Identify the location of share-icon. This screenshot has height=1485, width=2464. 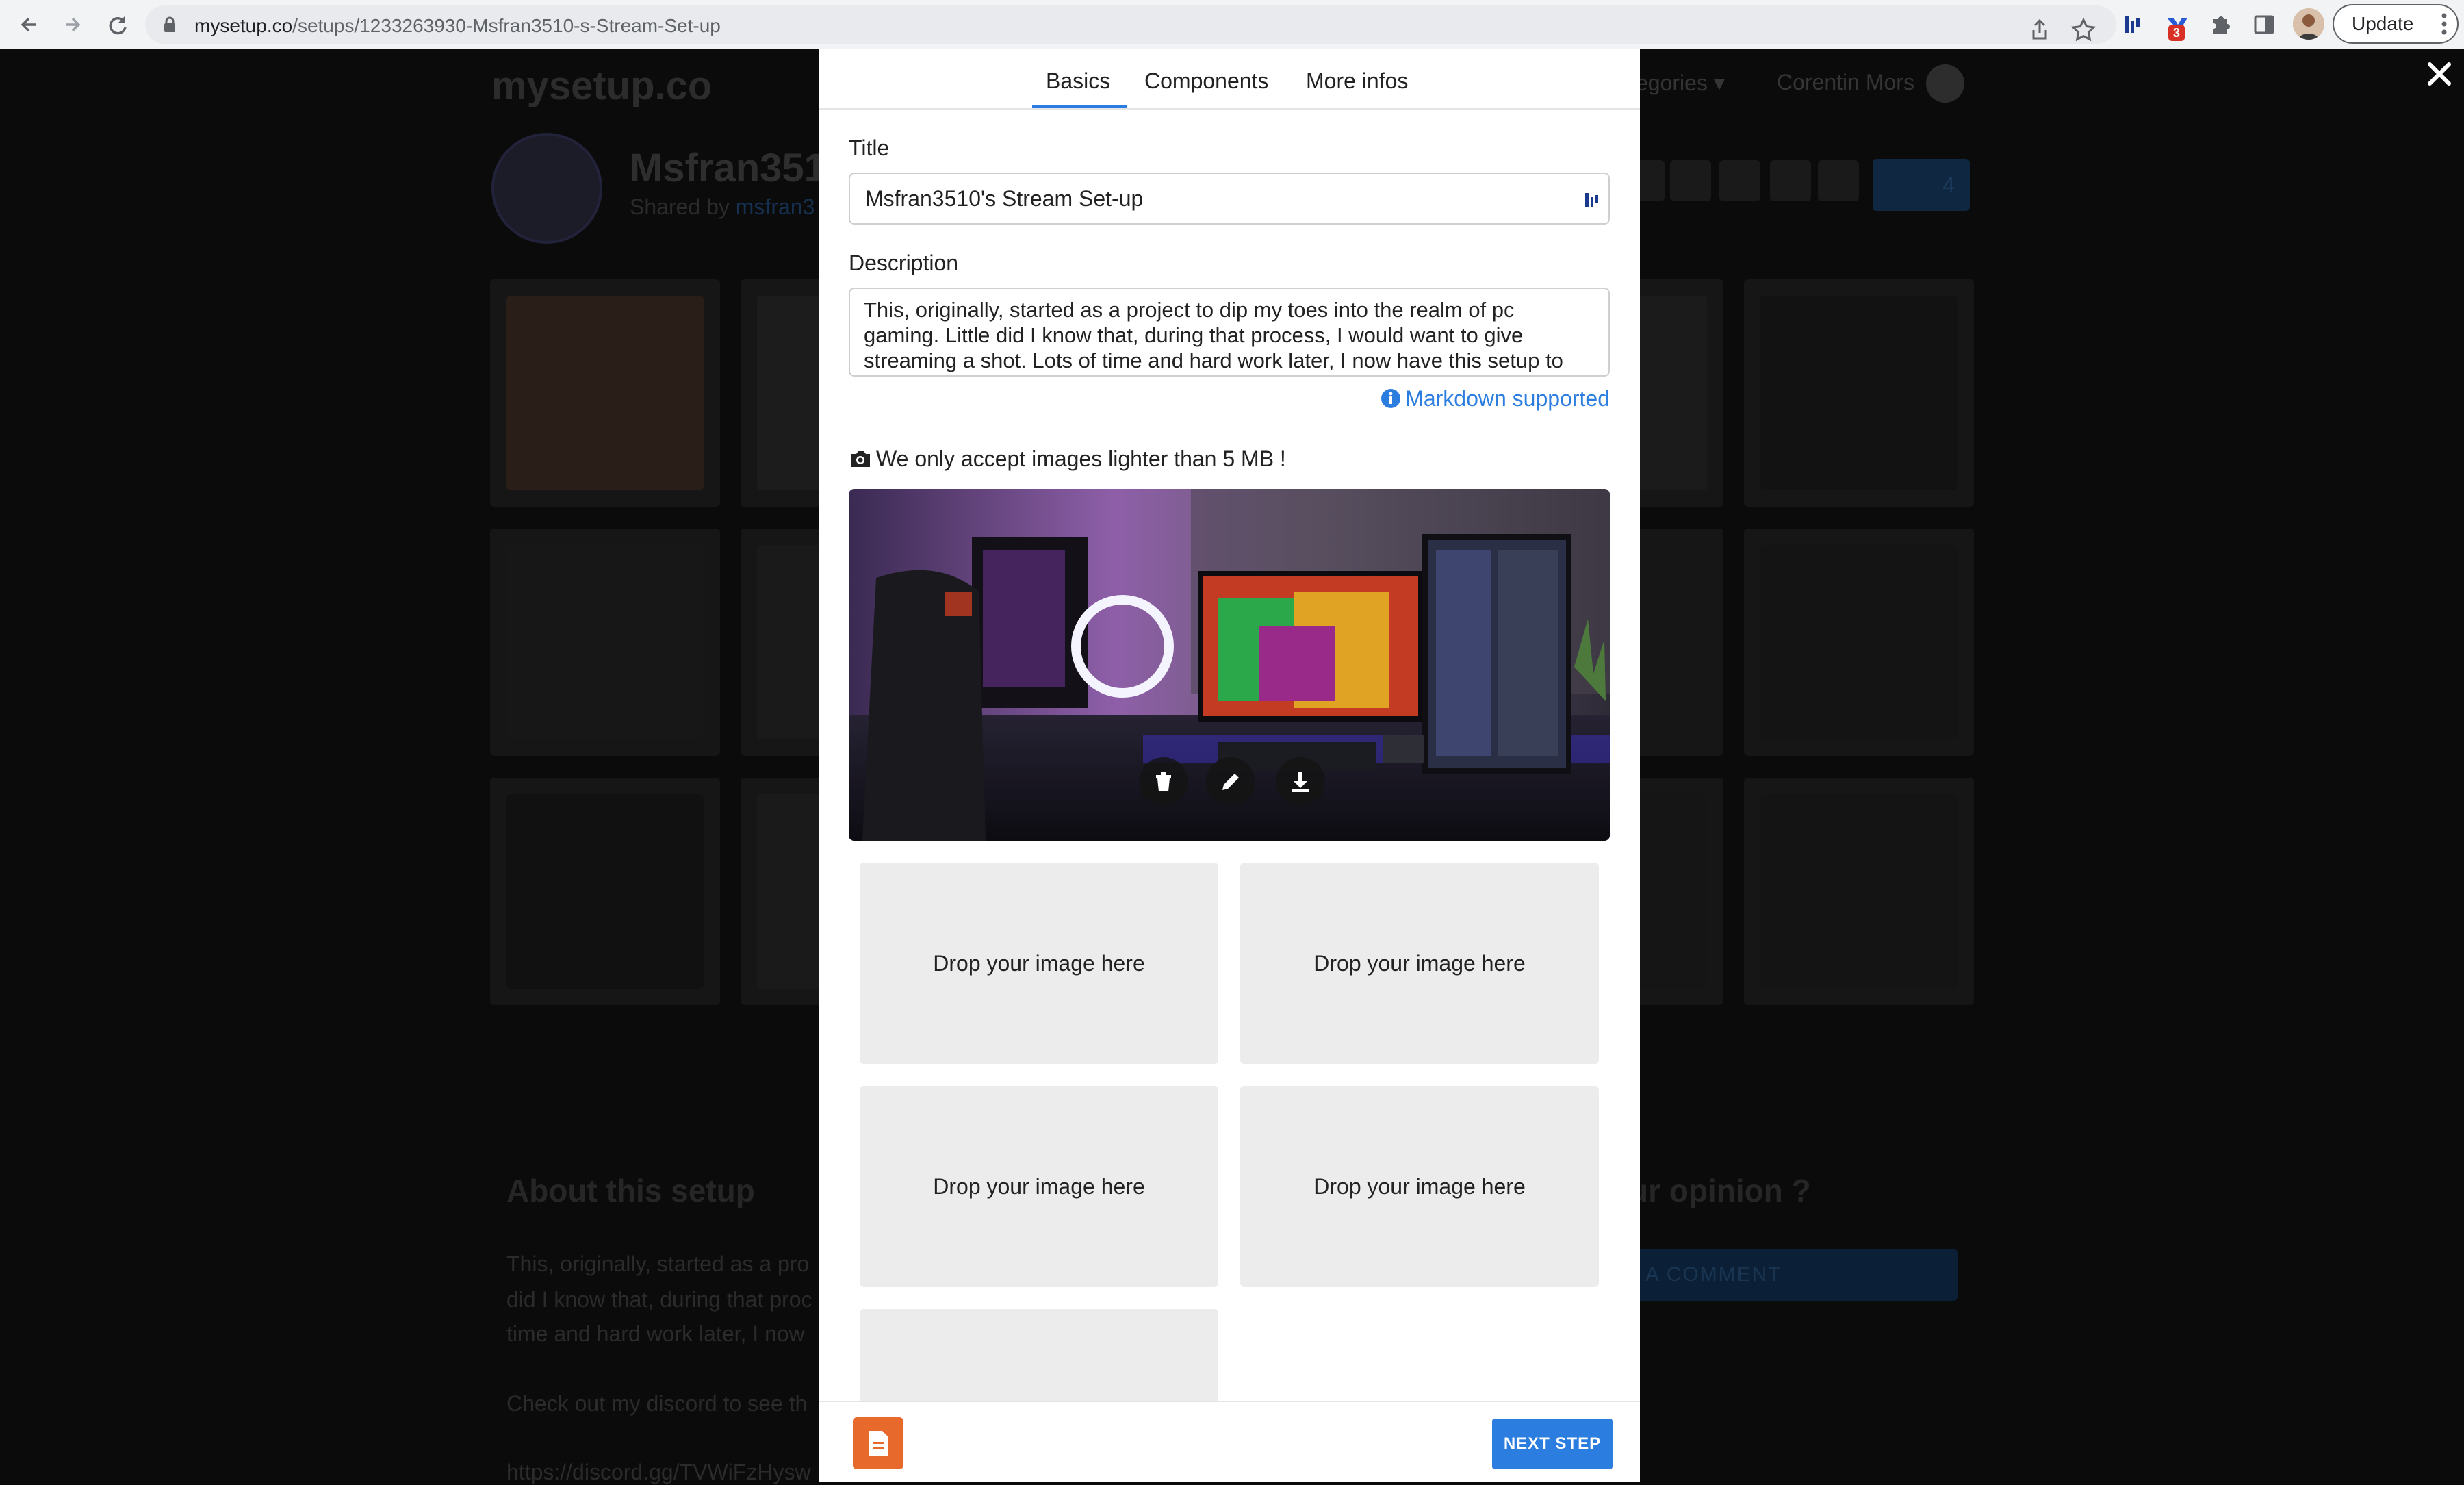
(2040, 30).